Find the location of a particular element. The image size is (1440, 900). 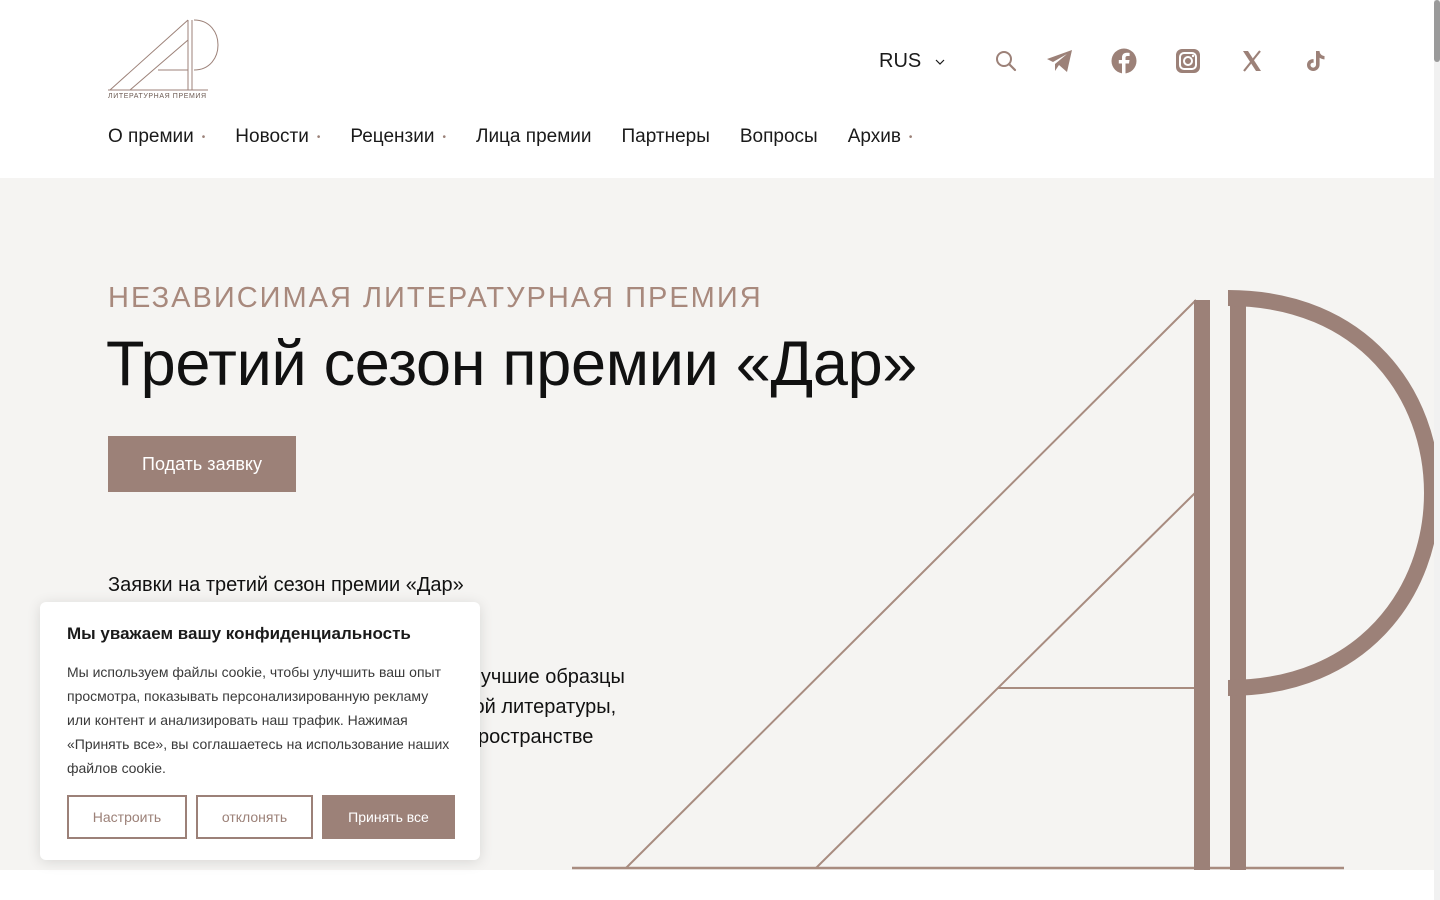

chevron-down-icon is located at coordinates (940, 62).